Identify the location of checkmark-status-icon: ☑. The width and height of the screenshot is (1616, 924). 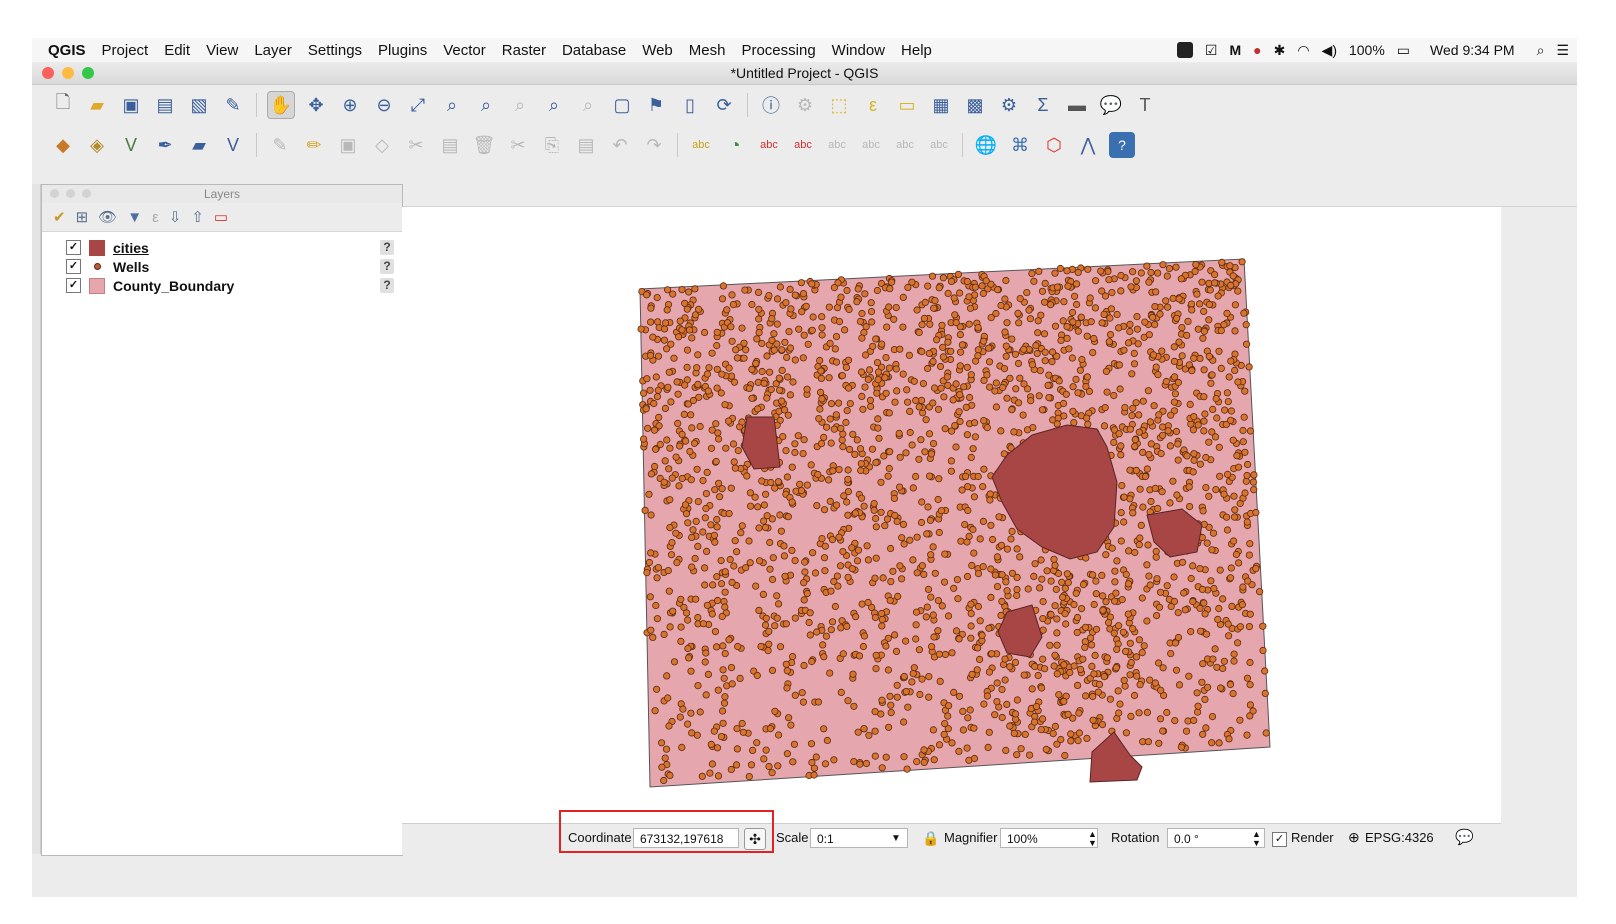
(1211, 50).